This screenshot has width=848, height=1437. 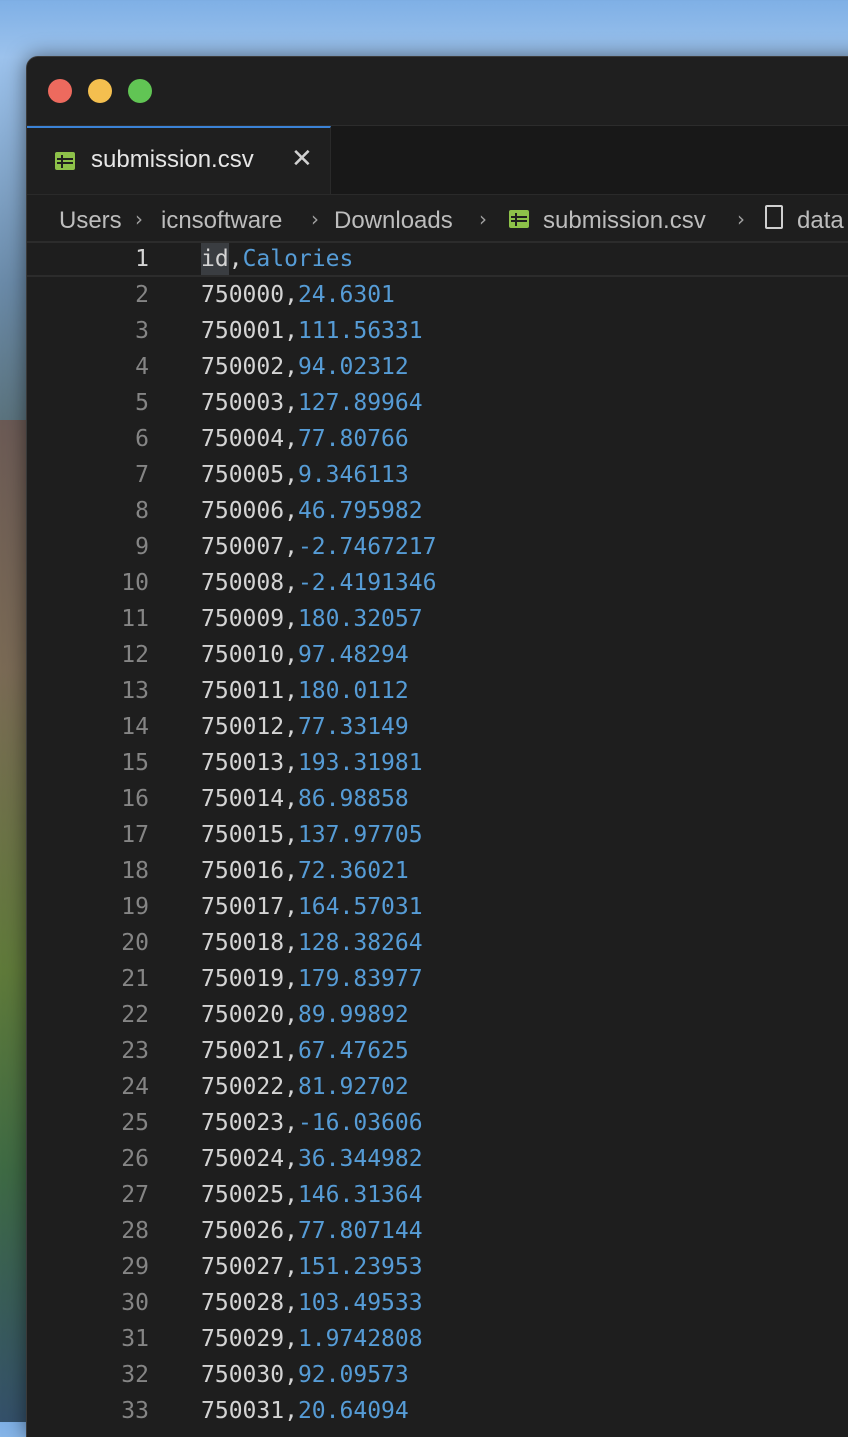 I want to click on code-line: 22 750020,89.99892, so click(x=437, y=1015).